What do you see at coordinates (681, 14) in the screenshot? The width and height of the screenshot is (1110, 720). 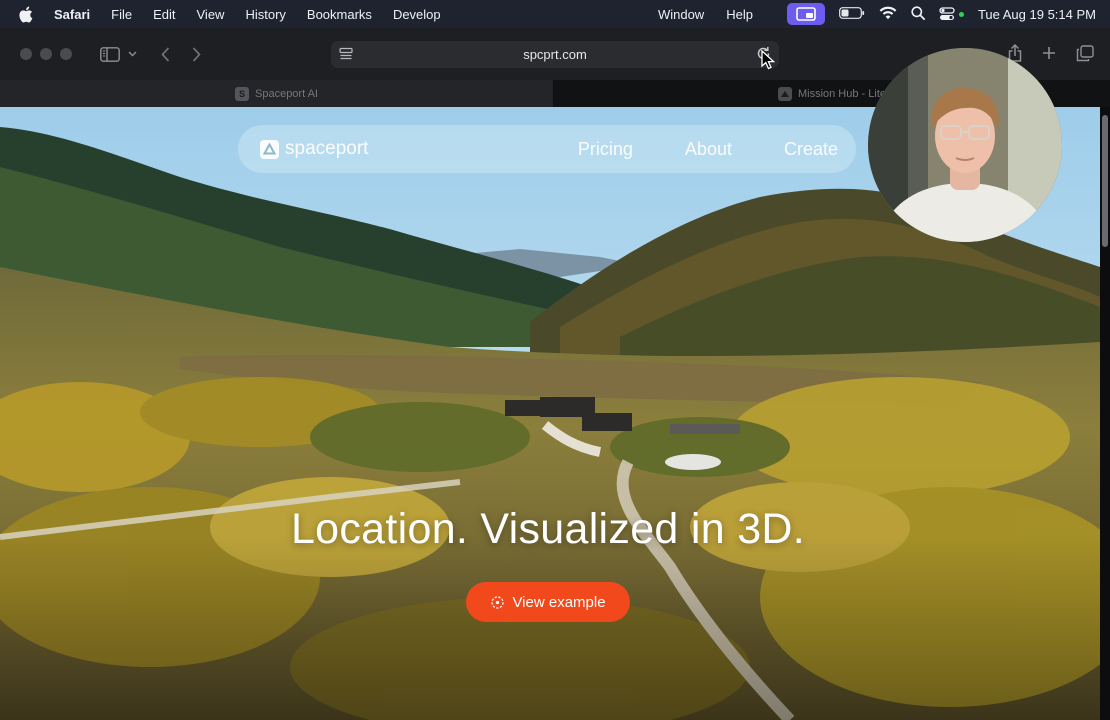 I see `menu-window: Window` at bounding box center [681, 14].